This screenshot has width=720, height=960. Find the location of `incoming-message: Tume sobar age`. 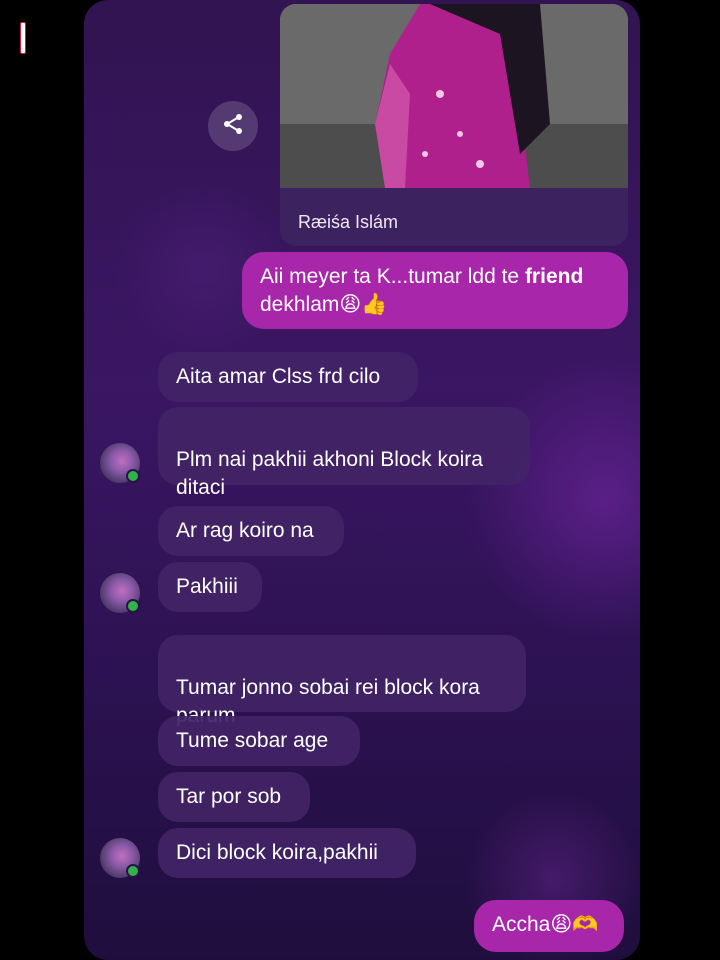

incoming-message: Tume sobar age is located at coordinates (259, 741).